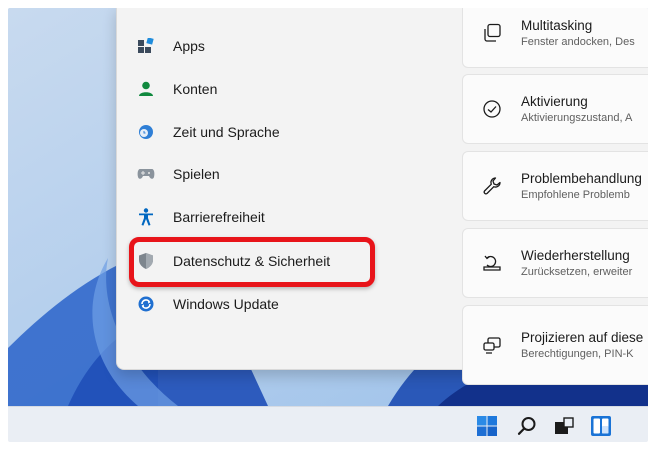 The height and width of the screenshot is (450, 656). What do you see at coordinates (287, 132) in the screenshot?
I see `nav-item-zeit-und-sprache: Zeit und Sprache` at bounding box center [287, 132].